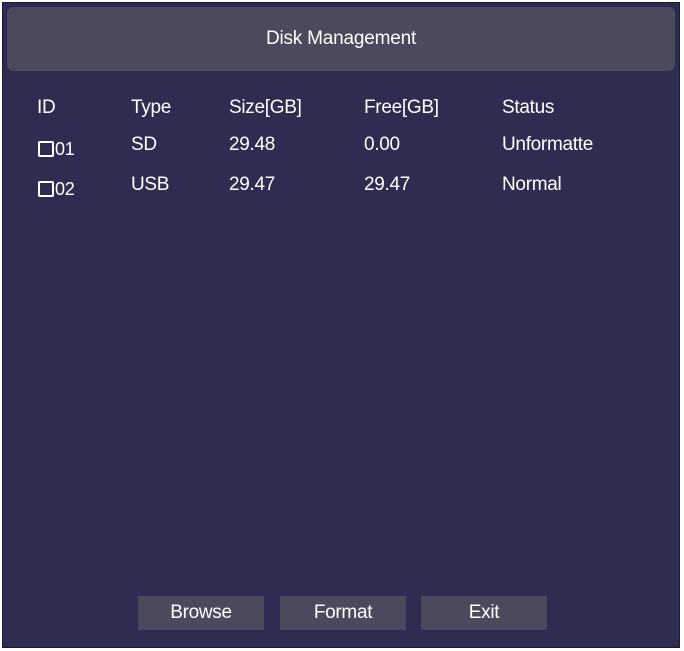 Image resolution: width=684 pixels, height=651 pixels. What do you see at coordinates (341, 146) in the screenshot?
I see `table-row: 01 SD 29.48 0.00 Unformatte` at bounding box center [341, 146].